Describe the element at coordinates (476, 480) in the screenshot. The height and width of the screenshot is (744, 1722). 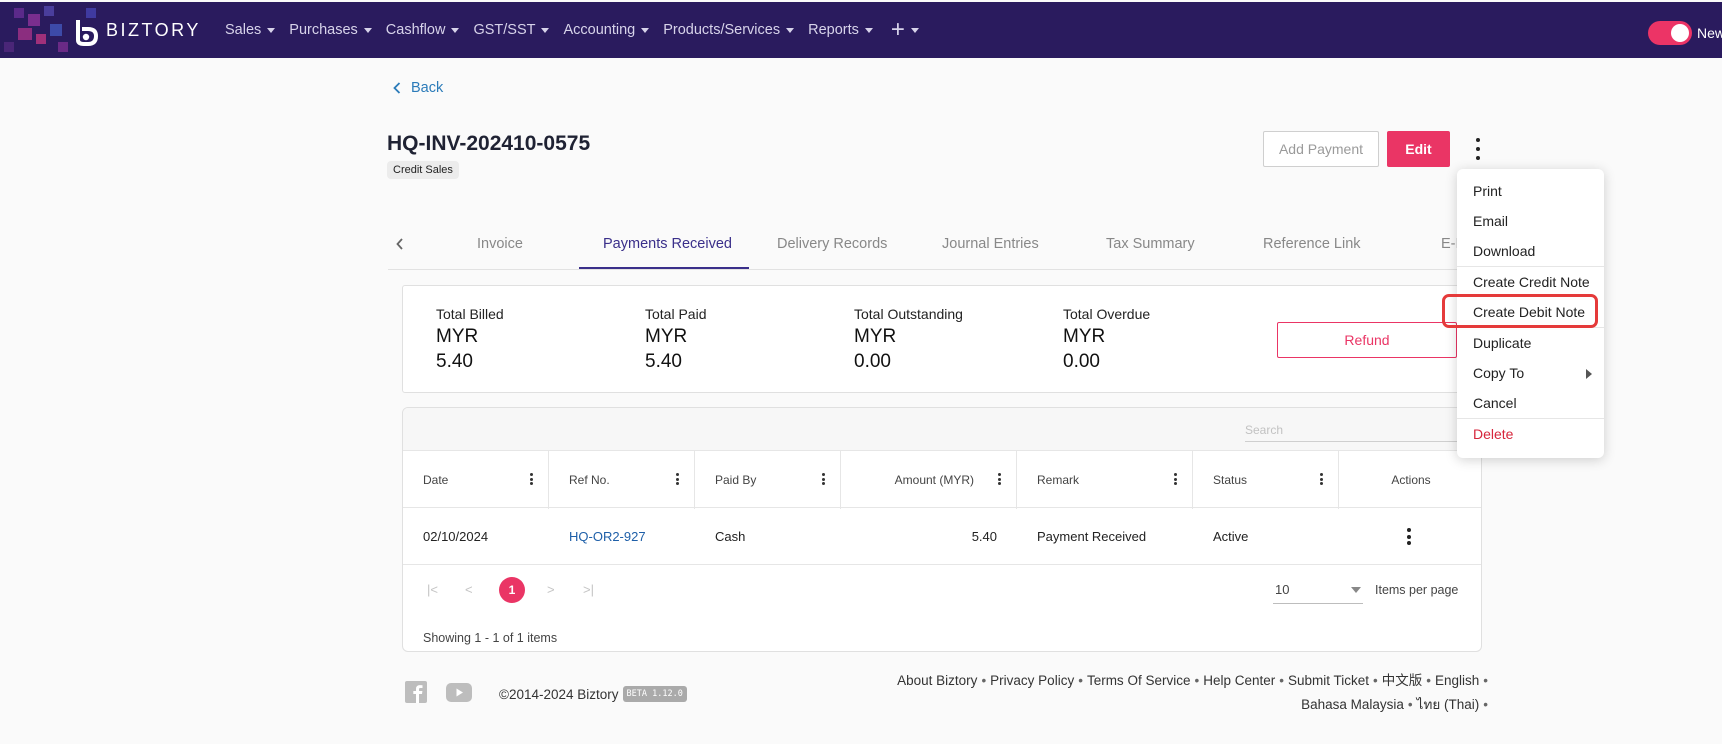
I see `column-header-date: Date` at that location.